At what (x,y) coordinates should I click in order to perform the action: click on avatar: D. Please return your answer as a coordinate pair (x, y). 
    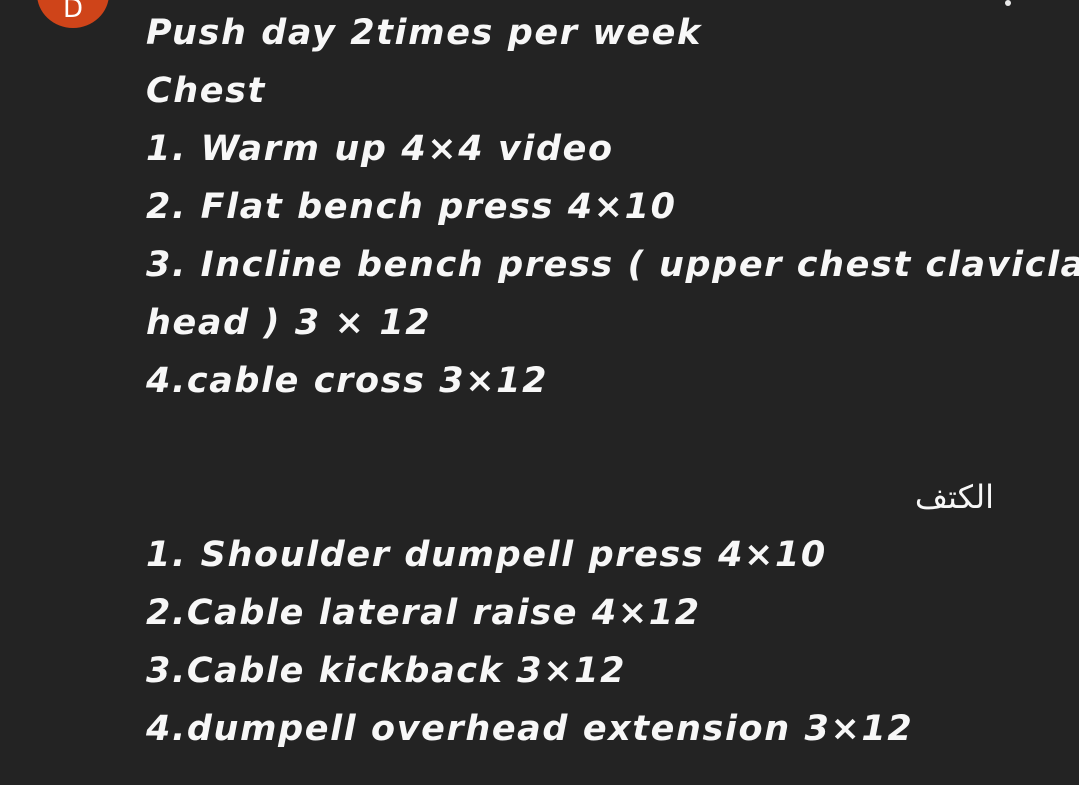
    Looking at the image, I should click on (73, 14).